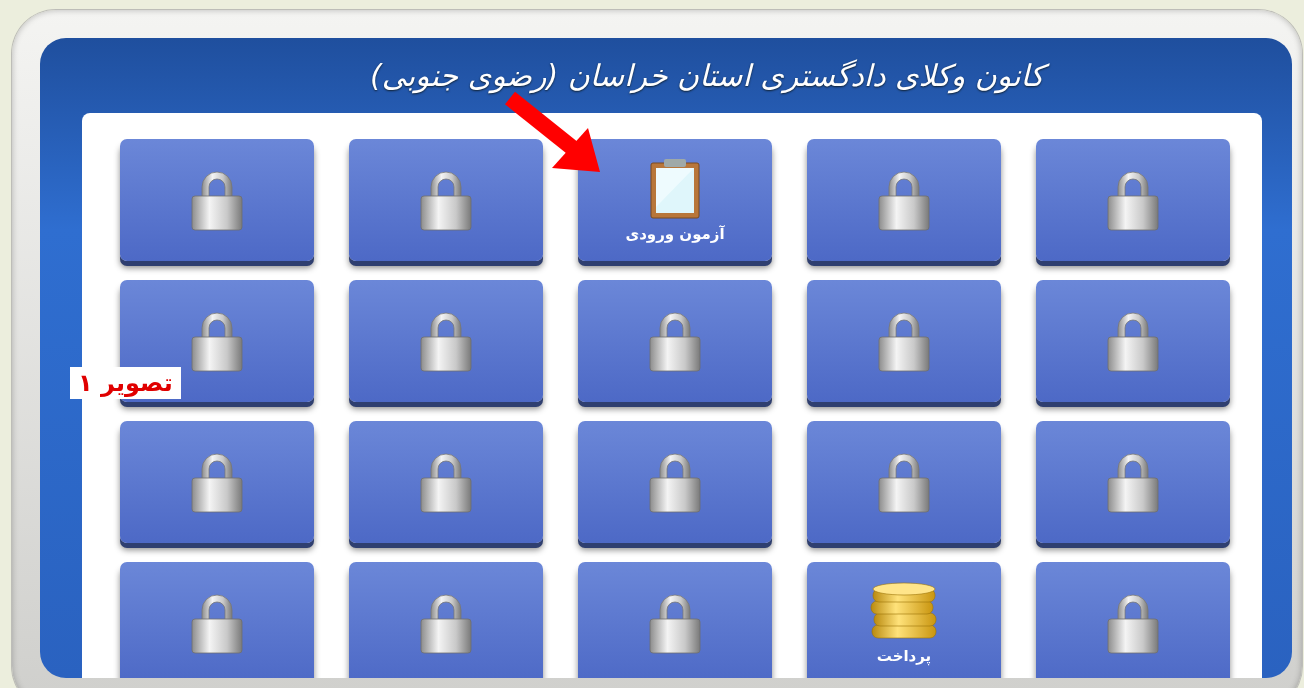 This screenshot has height=688, width=1304. I want to click on menu-tile: پرداخت, so click(904, 620).